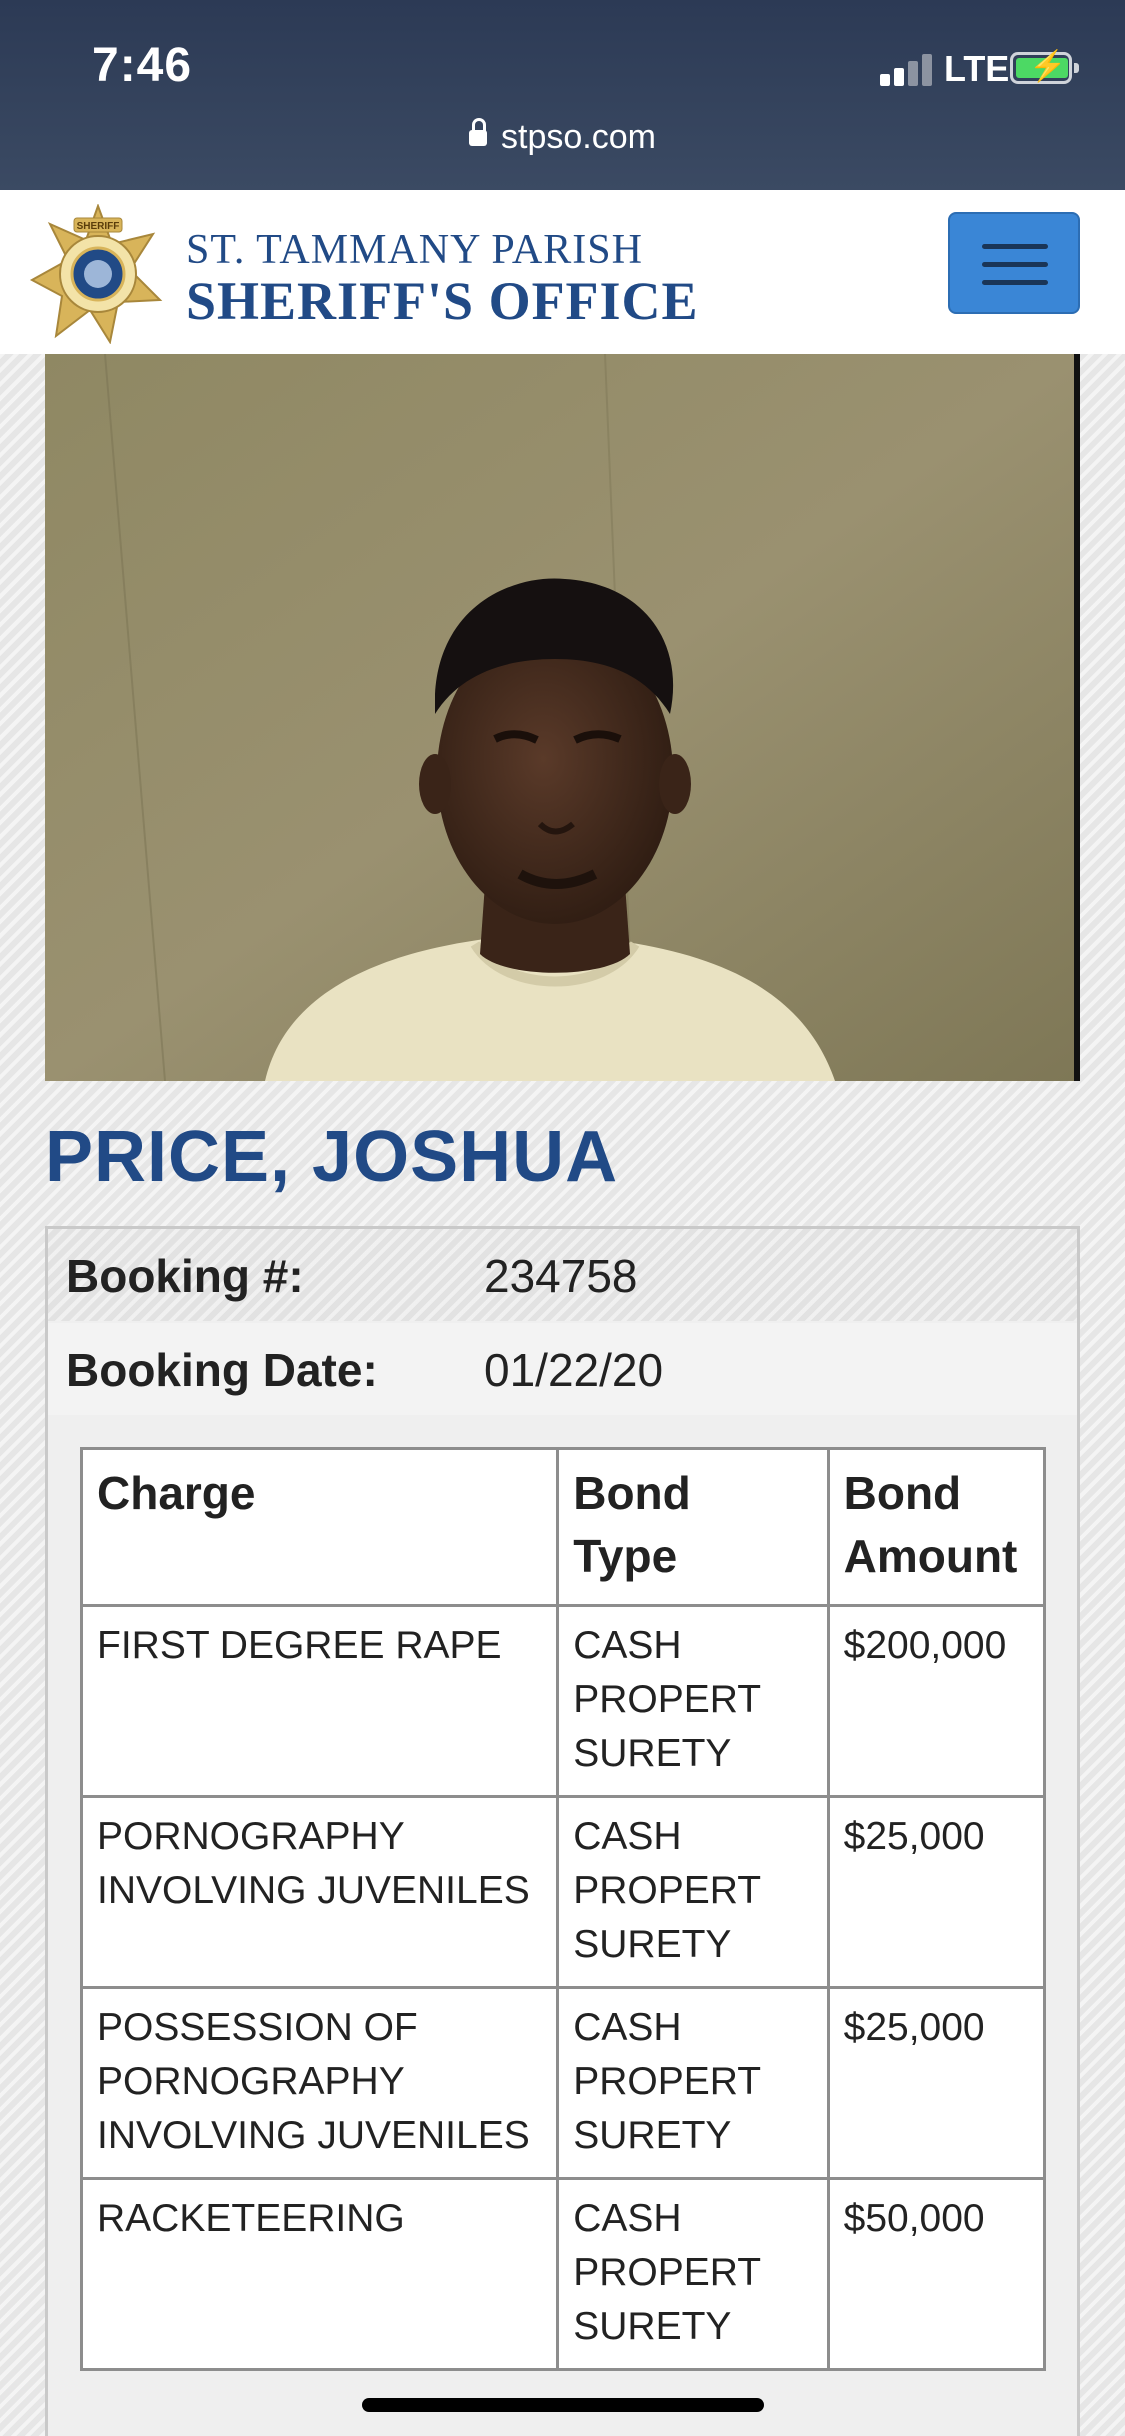  I want to click on col-header-charge: Charge, so click(319, 1527).